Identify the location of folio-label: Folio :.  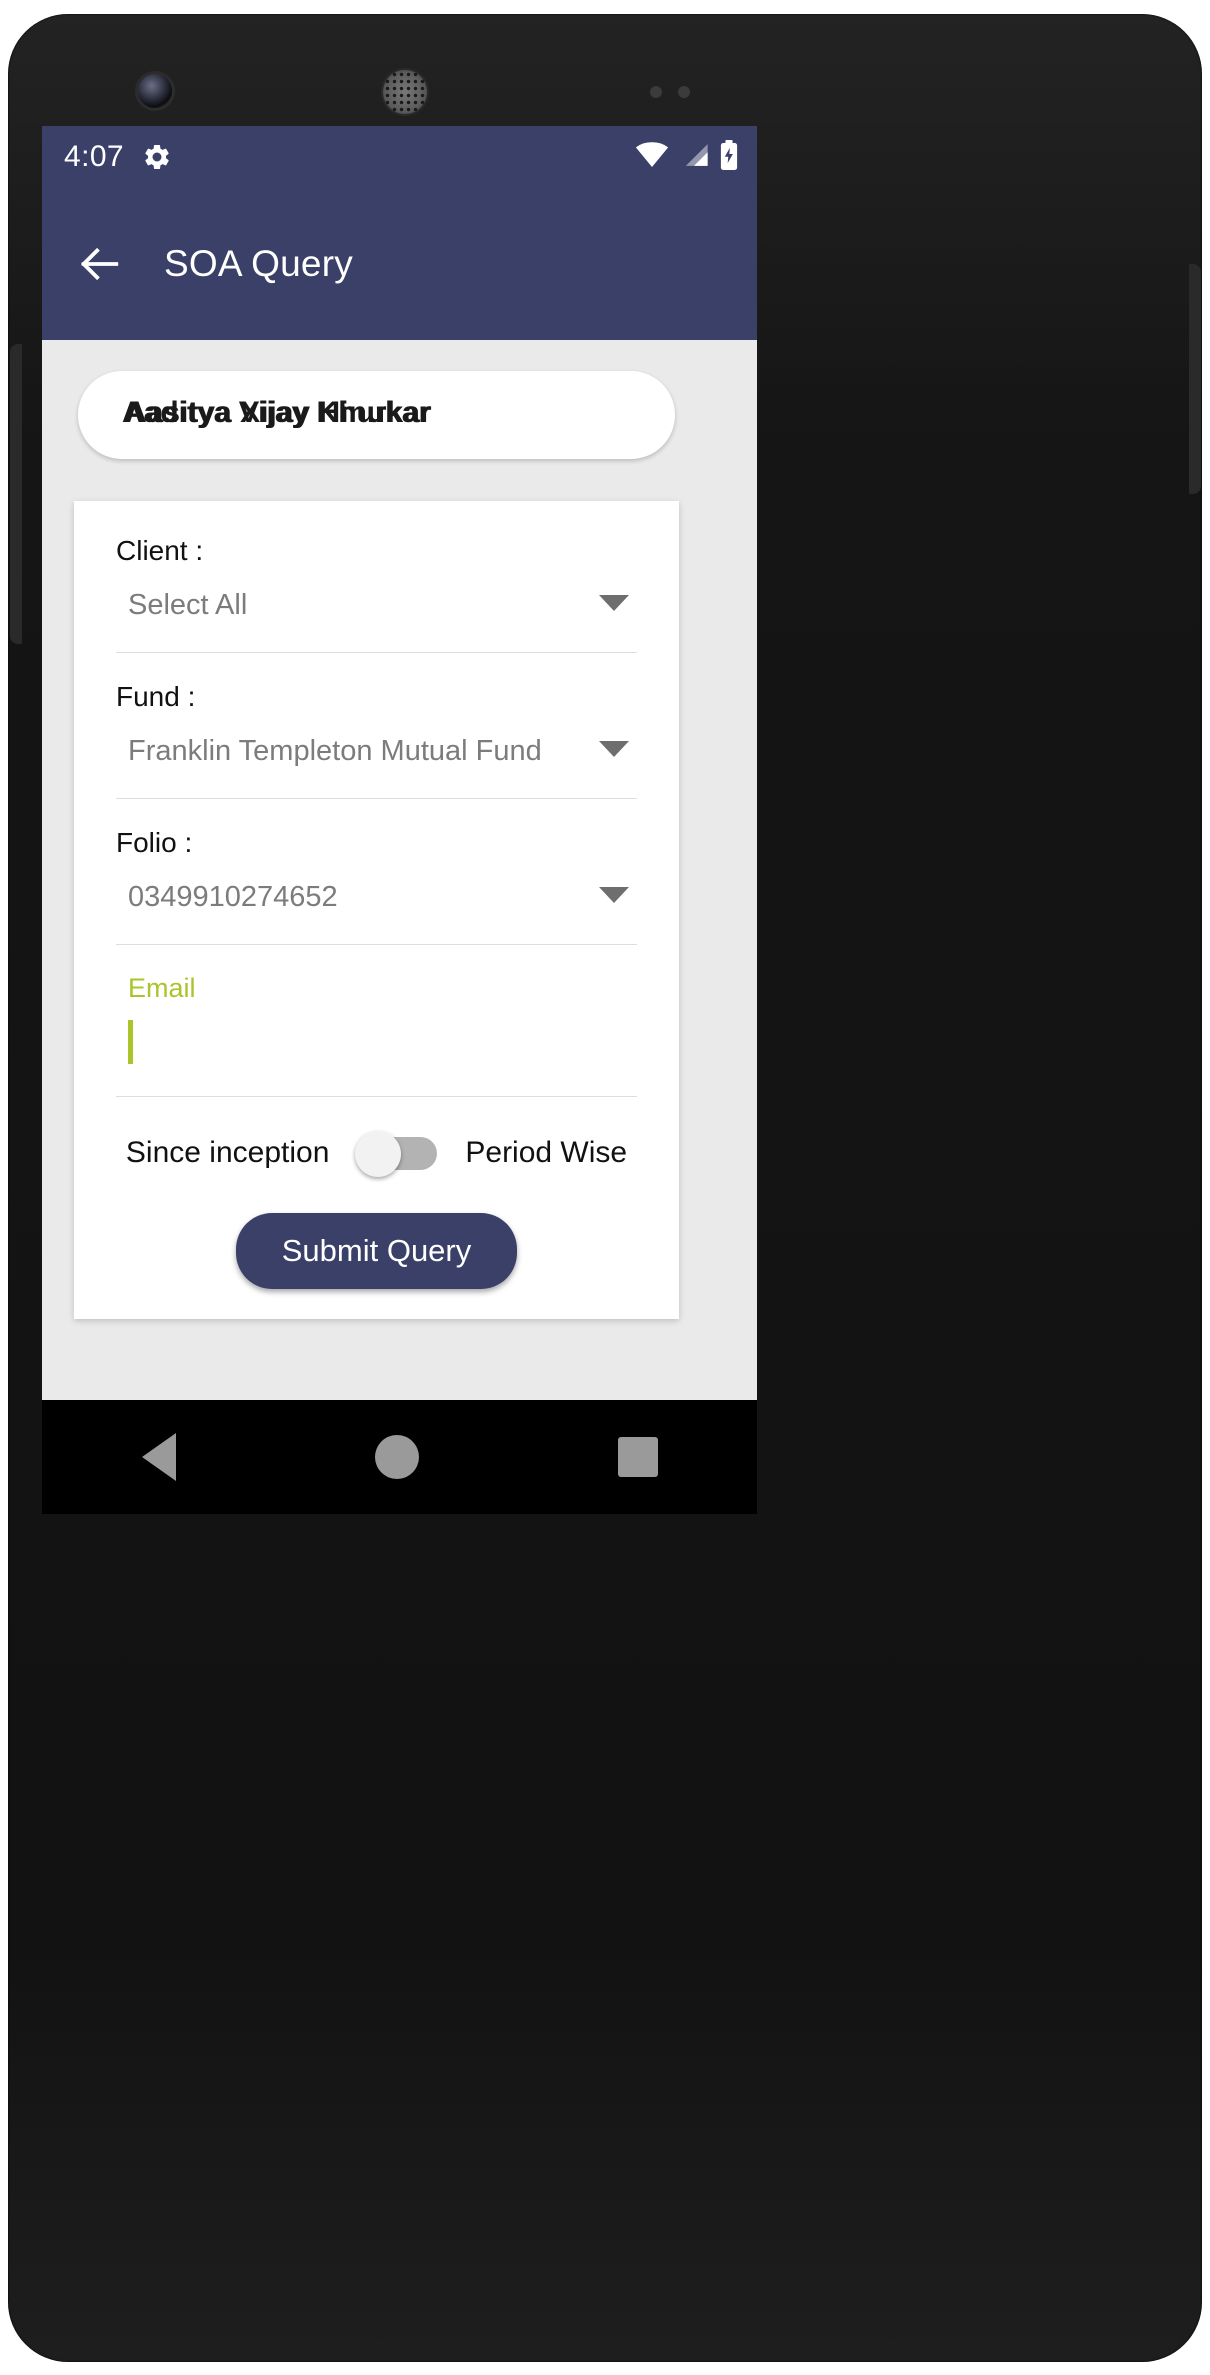
(154, 842).